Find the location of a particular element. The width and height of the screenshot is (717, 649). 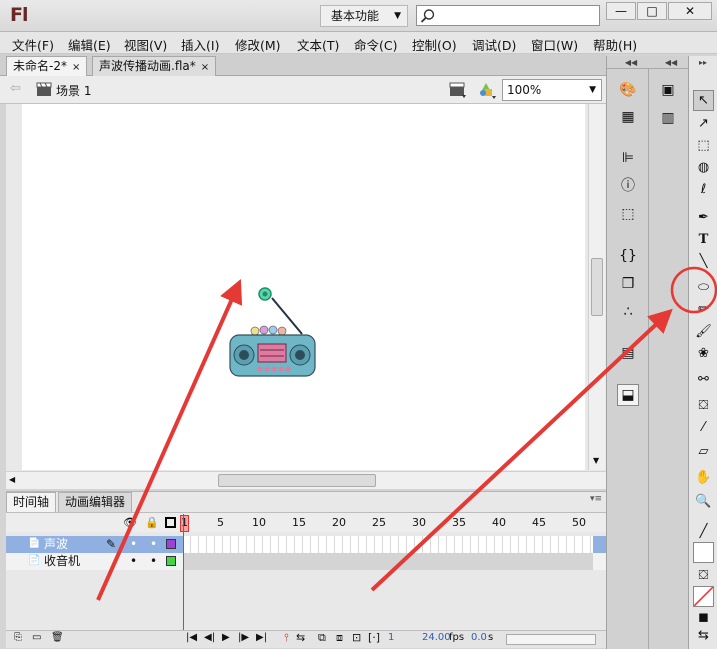

current-frame-value: 1 is located at coordinates (391, 637).